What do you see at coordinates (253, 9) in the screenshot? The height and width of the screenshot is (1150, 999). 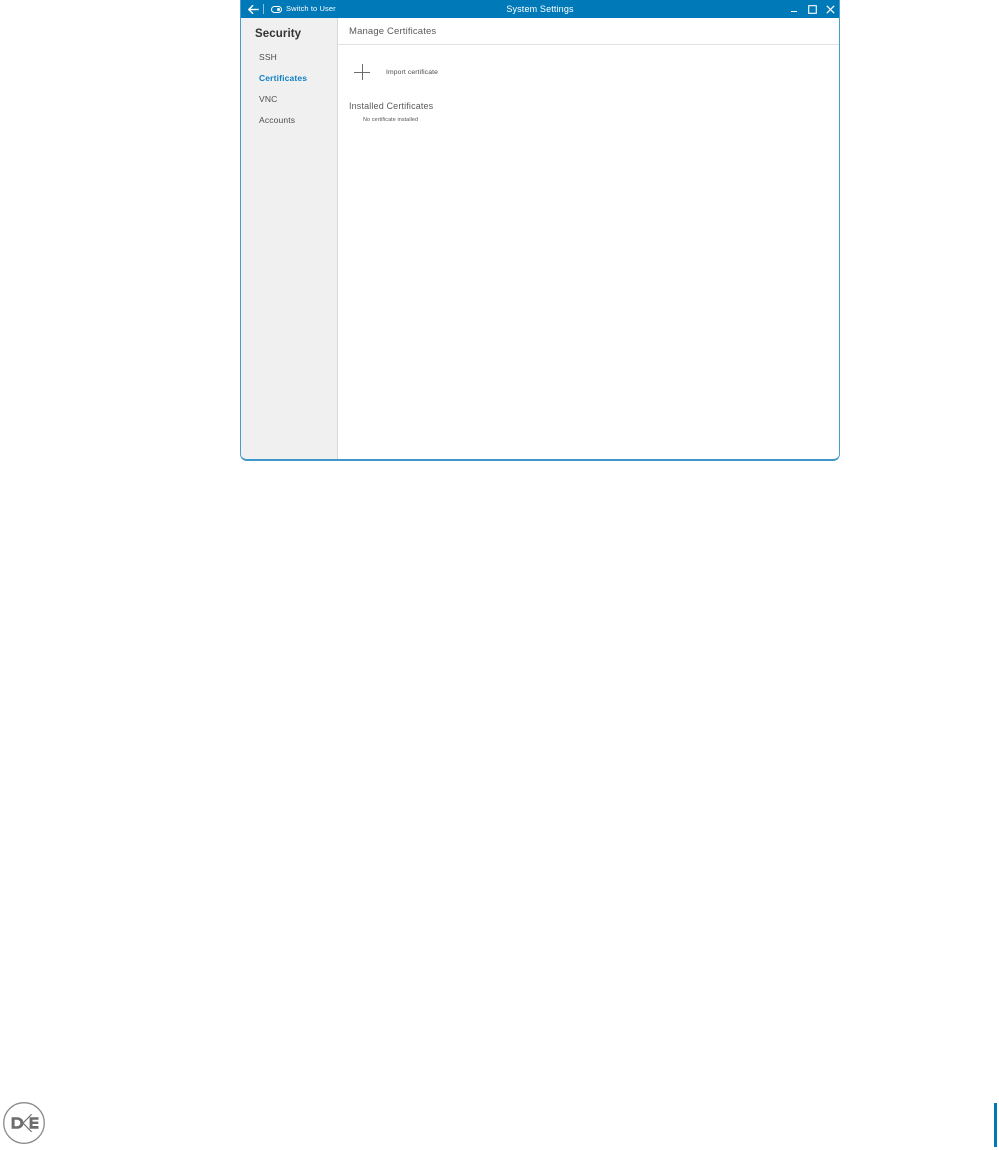 I see `back-button` at bounding box center [253, 9].